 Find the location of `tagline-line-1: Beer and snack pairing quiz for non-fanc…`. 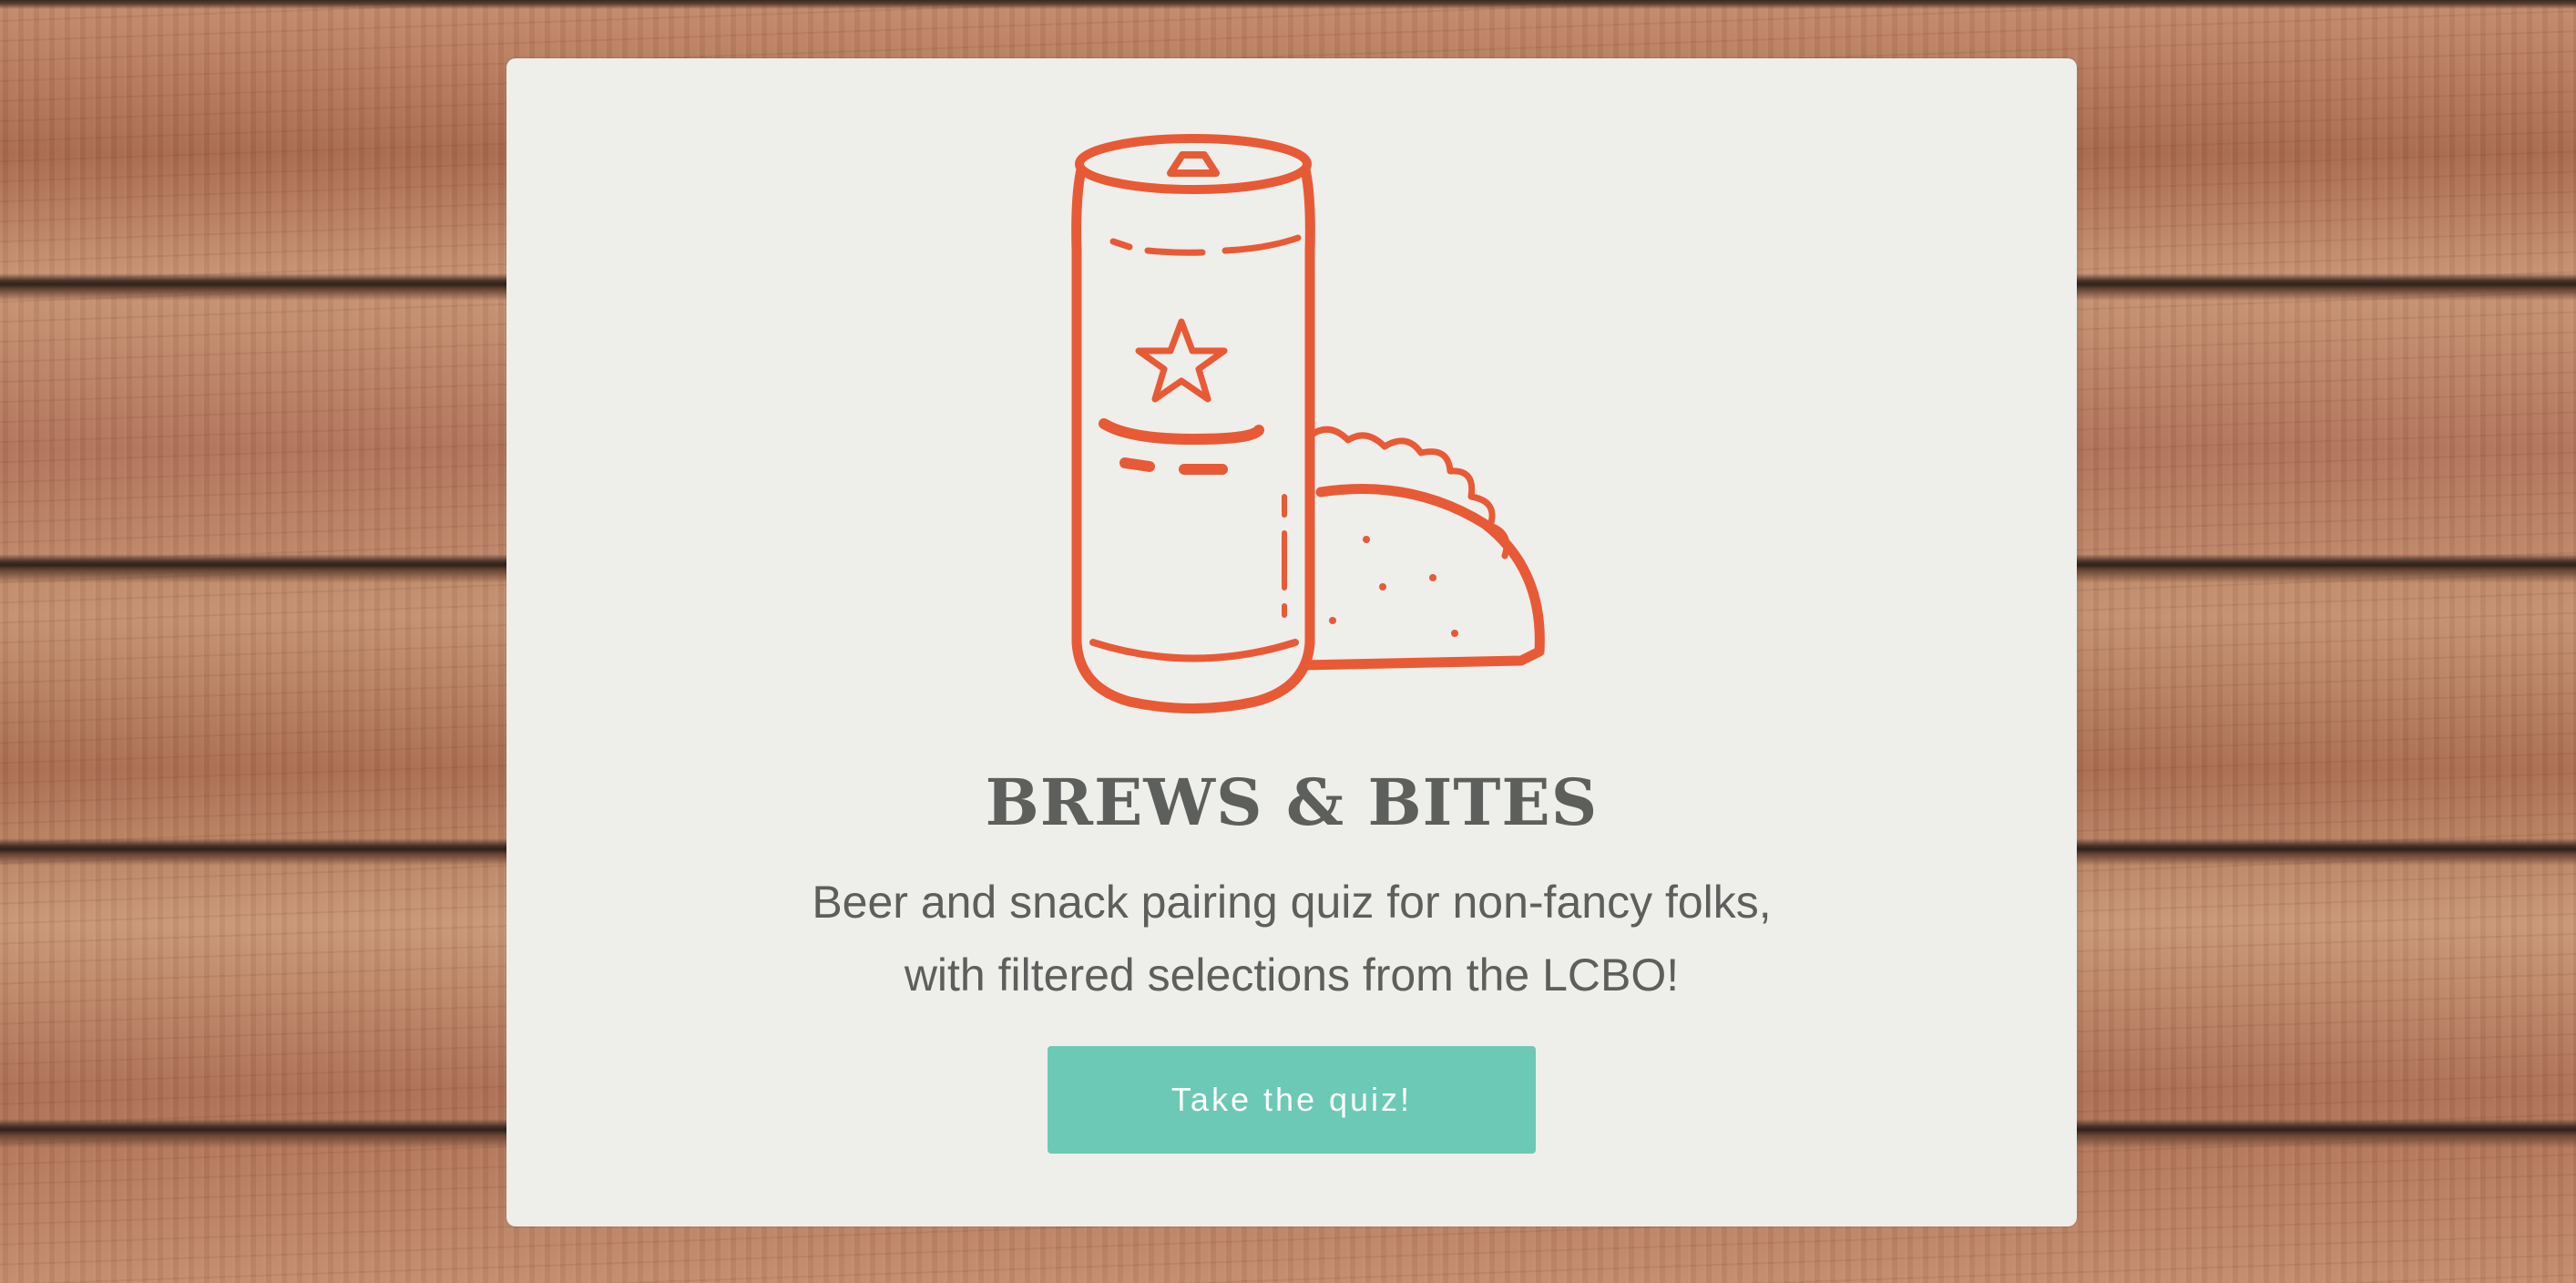

tagline-line-1: Beer and snack pairing quiz for non-fanc… is located at coordinates (1292, 903).